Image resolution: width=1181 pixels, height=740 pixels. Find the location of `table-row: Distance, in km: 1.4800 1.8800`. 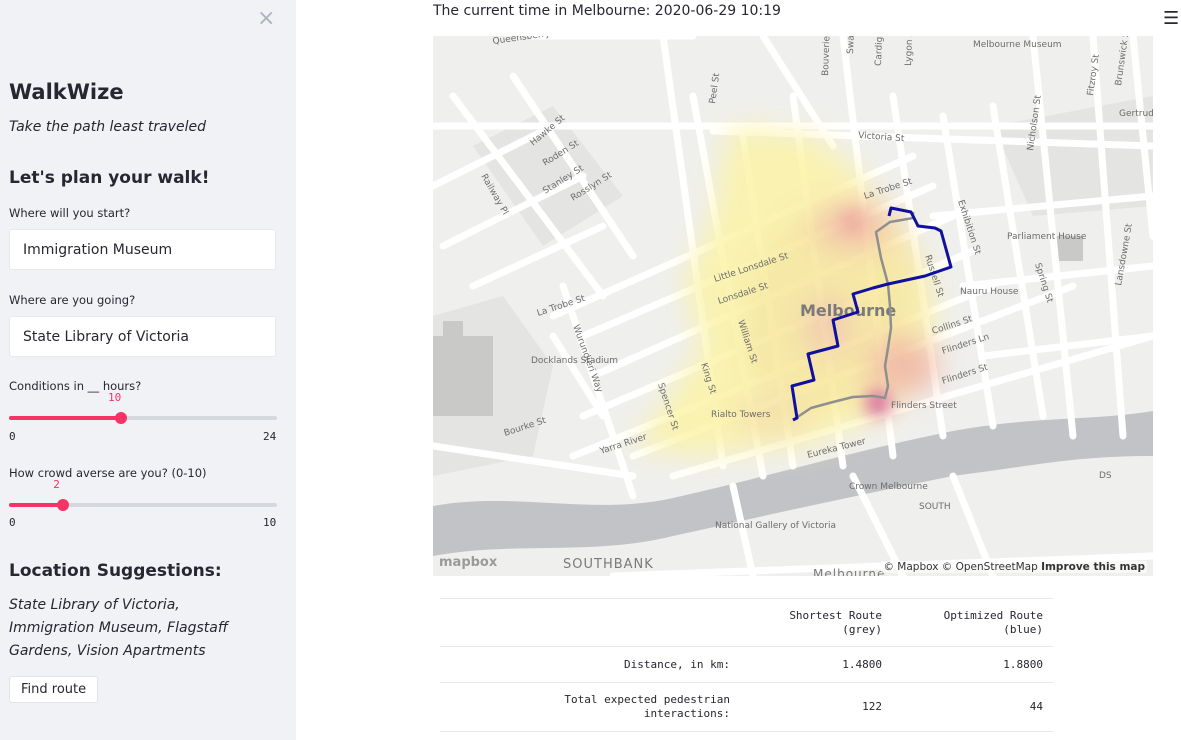

table-row: Distance, in km: 1.4800 1.8800 is located at coordinates (746, 664).